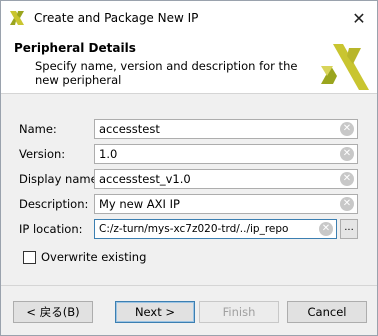 This screenshot has height=336, width=378. I want to click on page-title: Peripheral Details, so click(75, 48).